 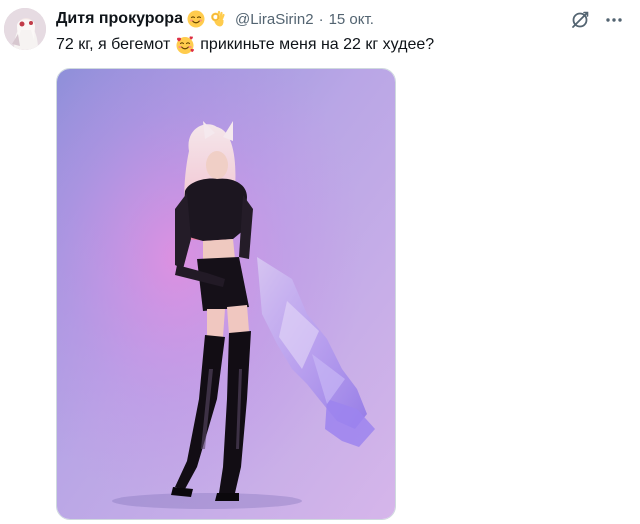 What do you see at coordinates (351, 19) in the screenshot?
I see `tweet-date: 15 окт.` at bounding box center [351, 19].